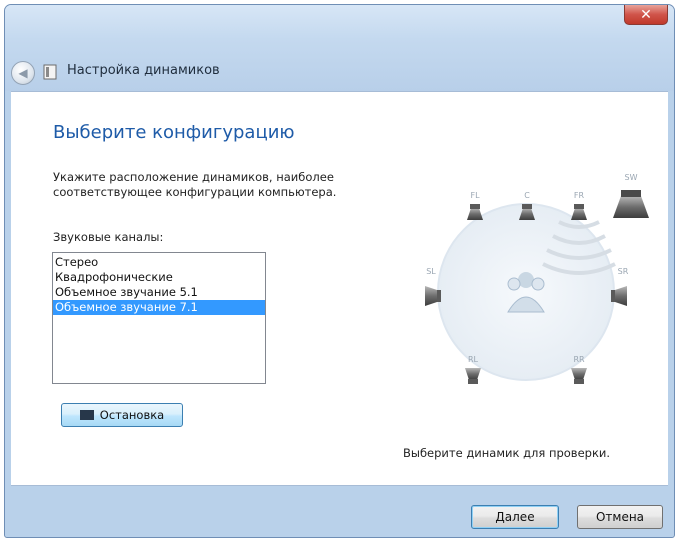 This screenshot has width=679, height=542. What do you see at coordinates (515, 517) in the screenshot?
I see `next-button: Далее` at bounding box center [515, 517].